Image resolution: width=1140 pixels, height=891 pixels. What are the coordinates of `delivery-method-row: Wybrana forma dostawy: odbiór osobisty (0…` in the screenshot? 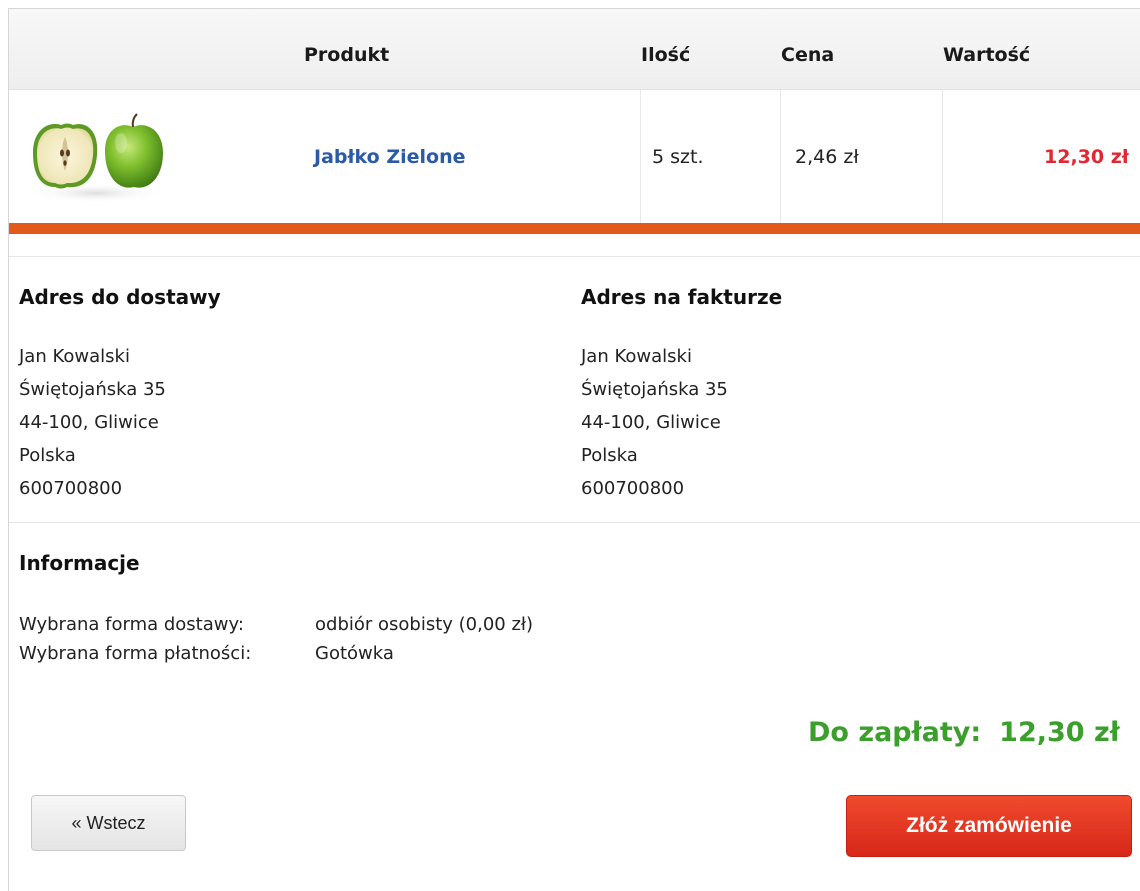 It's located at (276, 624).